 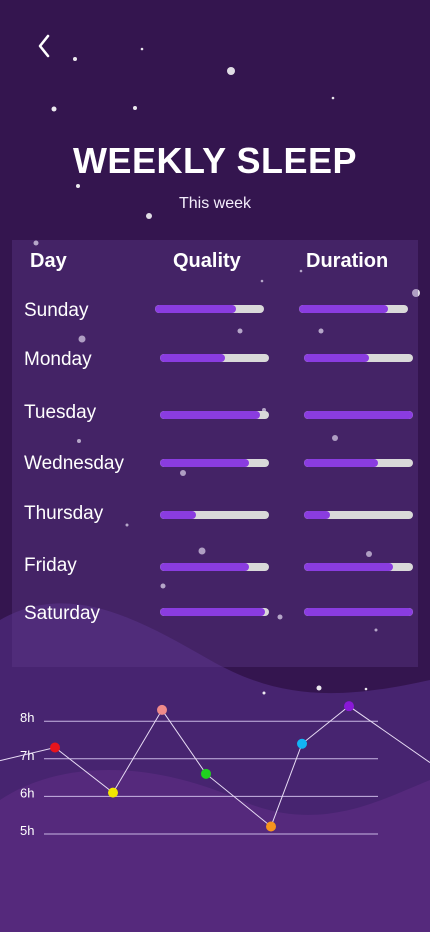 I want to click on y-tick-label: 8h, so click(x=27, y=717).